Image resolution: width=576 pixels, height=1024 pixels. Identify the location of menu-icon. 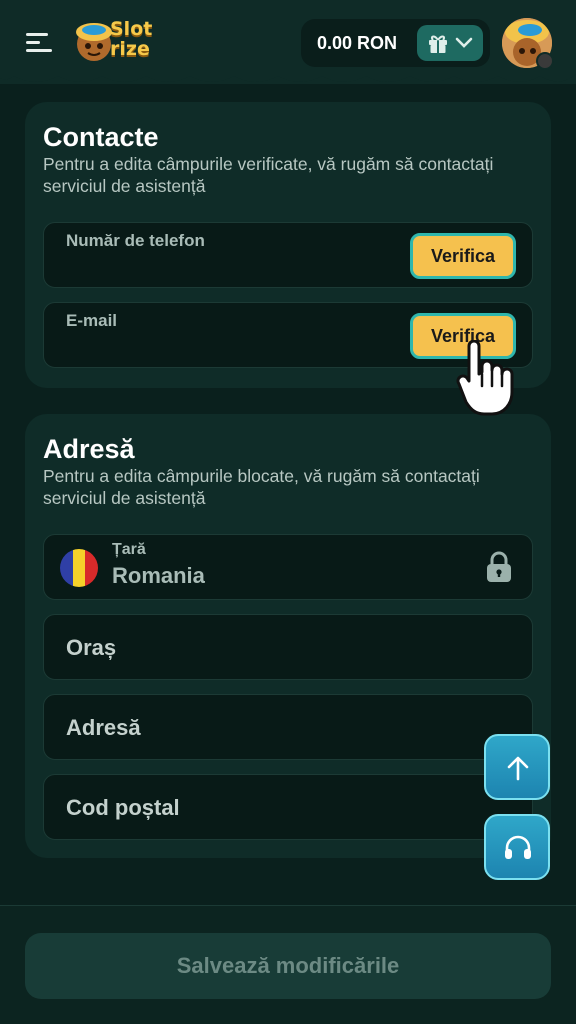
(37, 34).